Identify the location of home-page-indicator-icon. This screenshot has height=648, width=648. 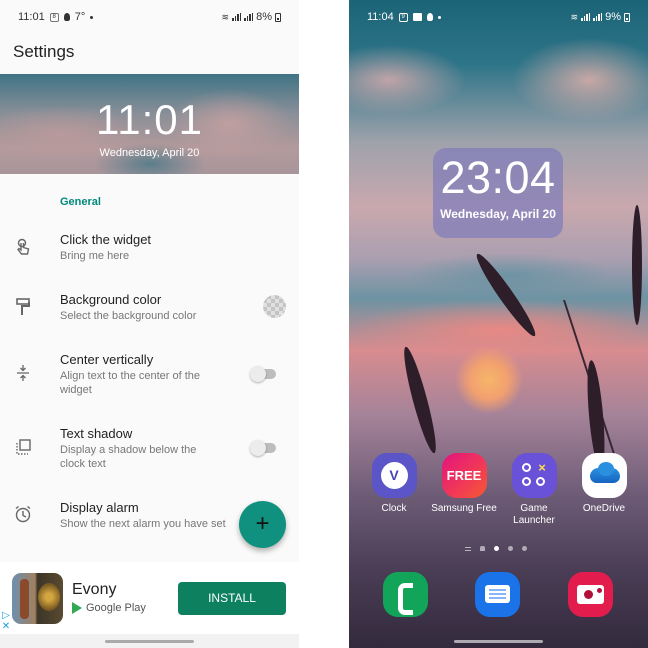
(482, 548).